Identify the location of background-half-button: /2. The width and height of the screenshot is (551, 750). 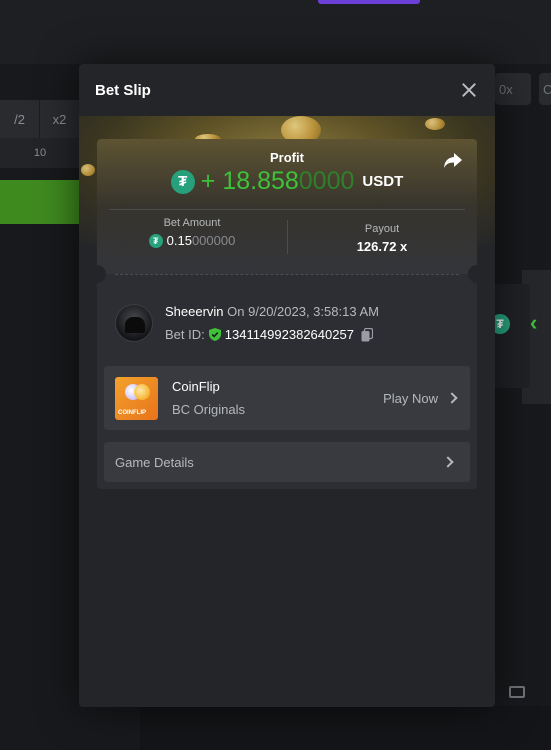
(20, 119).